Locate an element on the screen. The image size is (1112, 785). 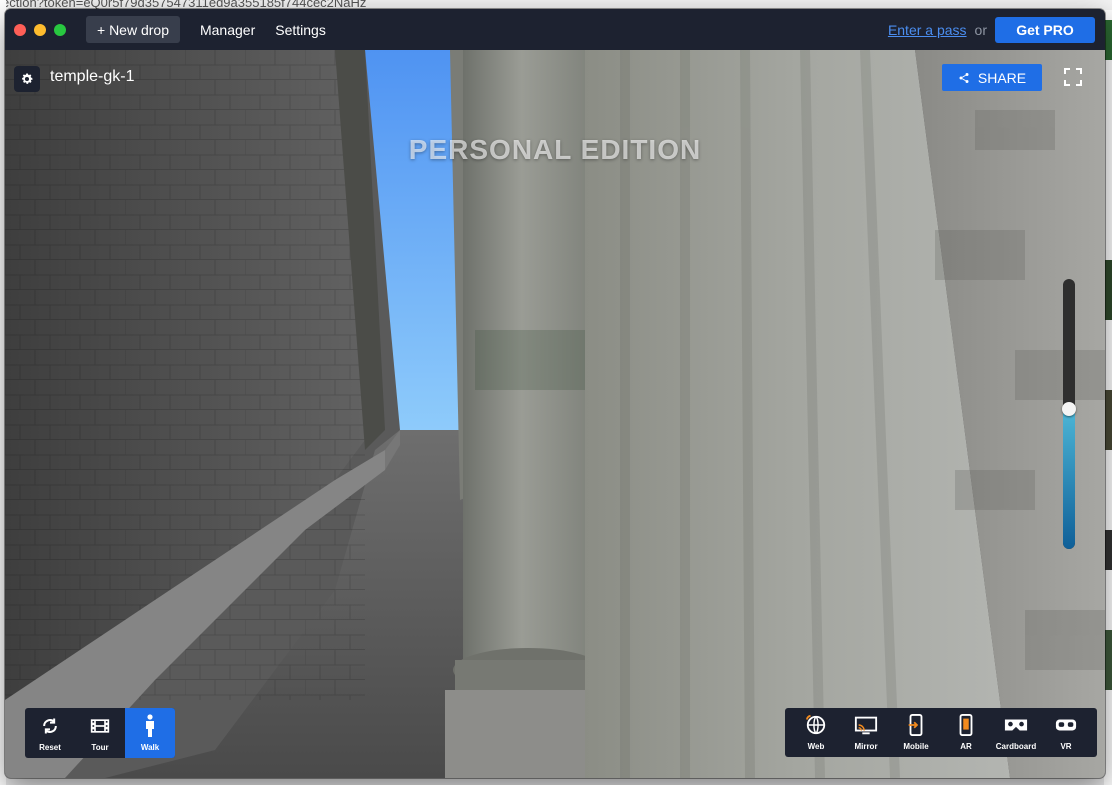
tour-button: Tour is located at coordinates (100, 733).